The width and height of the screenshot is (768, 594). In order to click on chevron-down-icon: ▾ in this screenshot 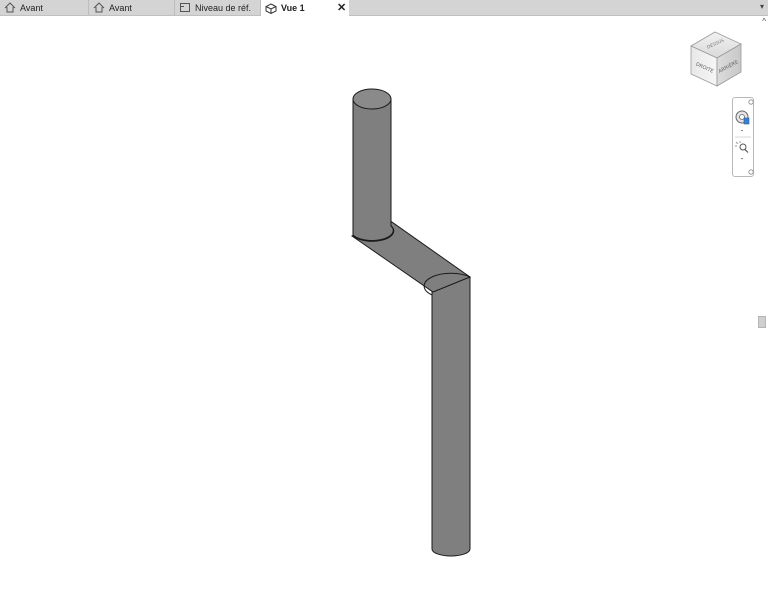, I will do `click(762, 6)`.